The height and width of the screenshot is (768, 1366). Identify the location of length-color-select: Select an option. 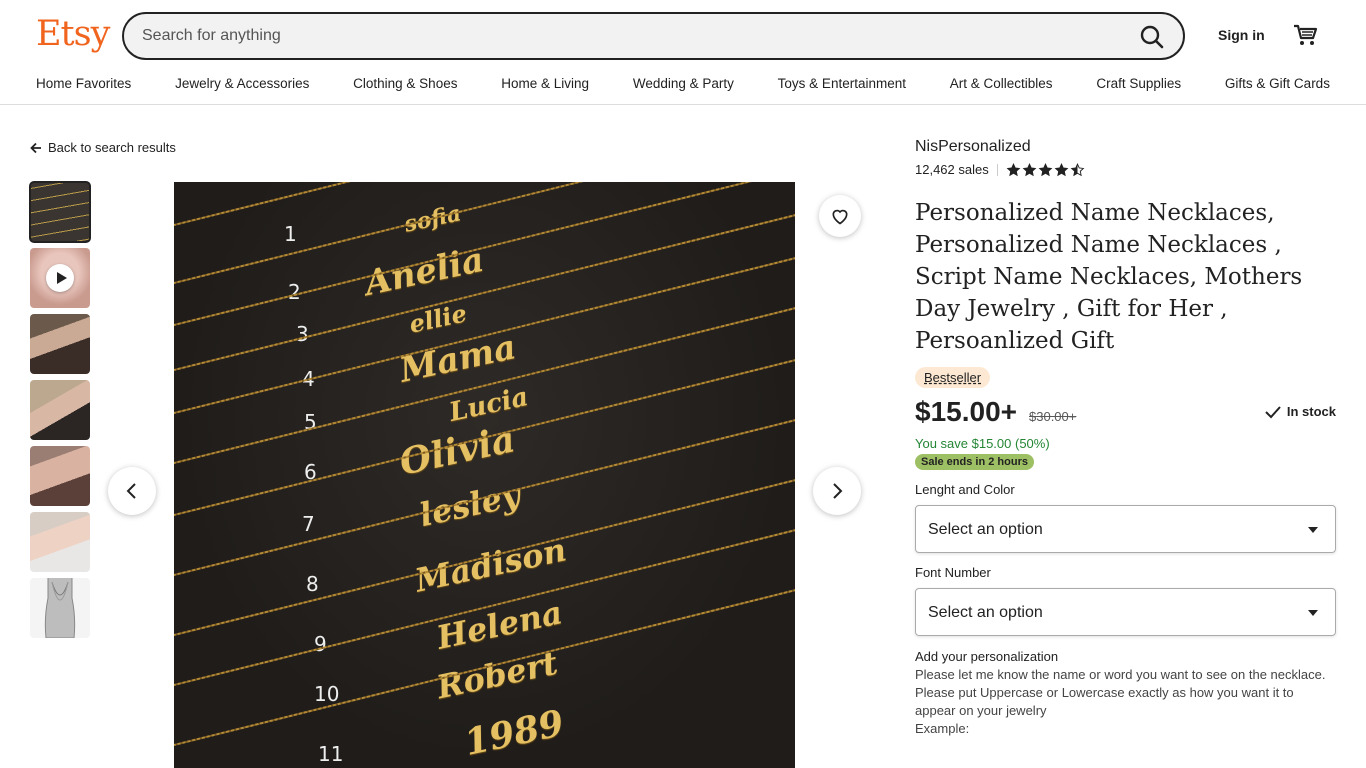
(1125, 529).